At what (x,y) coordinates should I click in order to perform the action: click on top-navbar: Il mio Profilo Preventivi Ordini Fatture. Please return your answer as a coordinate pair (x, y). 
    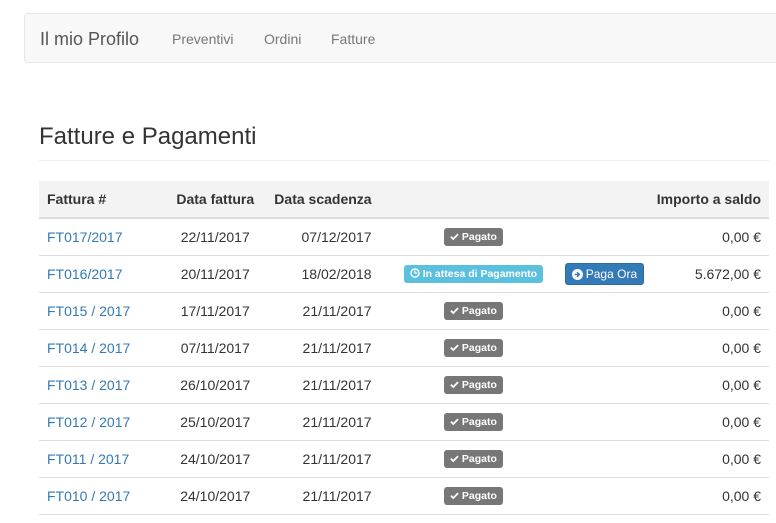
    Looking at the image, I should click on (400, 38).